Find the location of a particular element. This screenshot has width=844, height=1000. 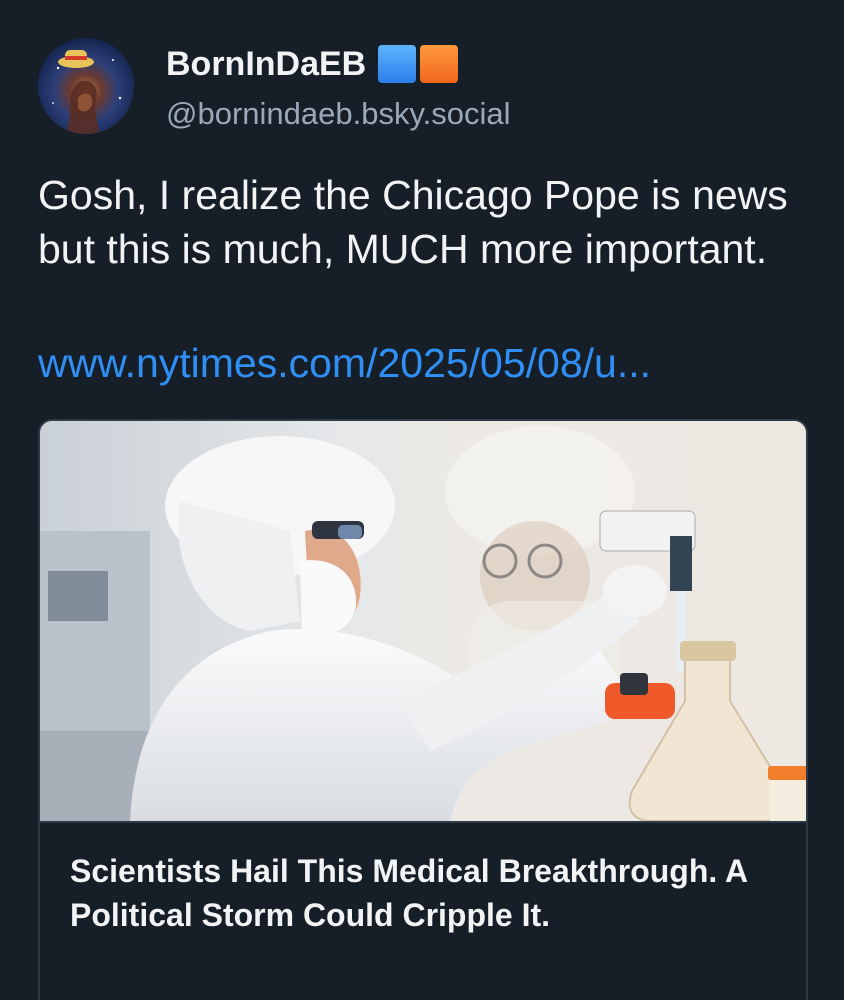

blue-flag-icon is located at coordinates (397, 64).